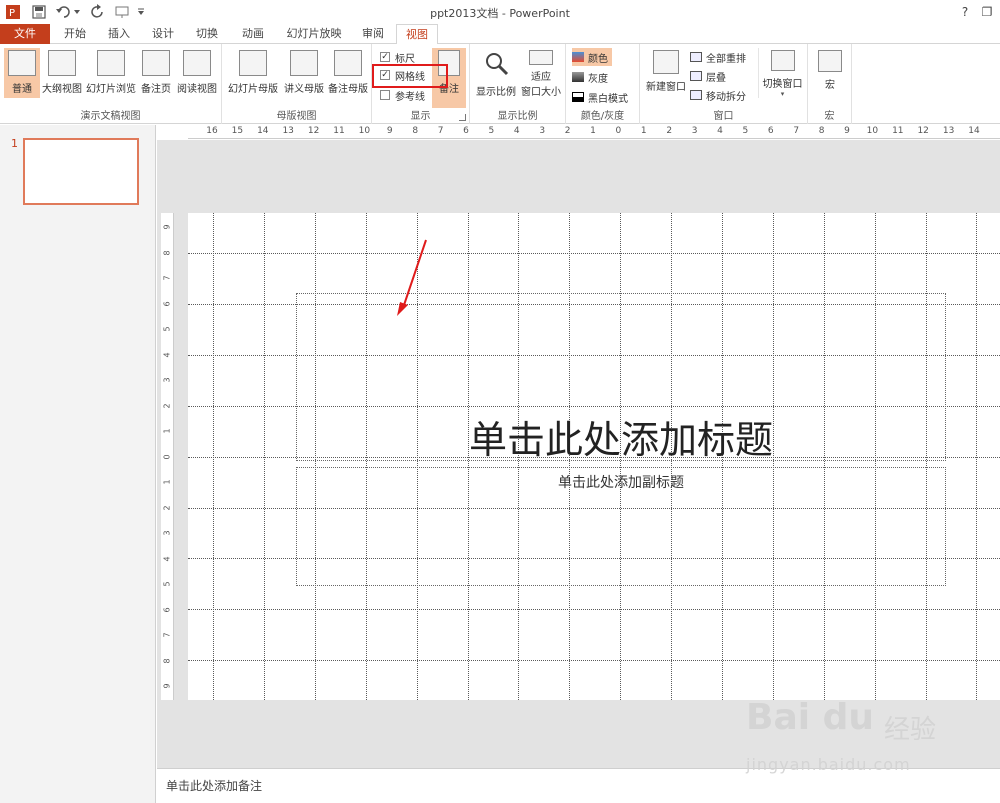  Describe the element at coordinates (830, 61) in the screenshot. I see `macro-icon` at that location.